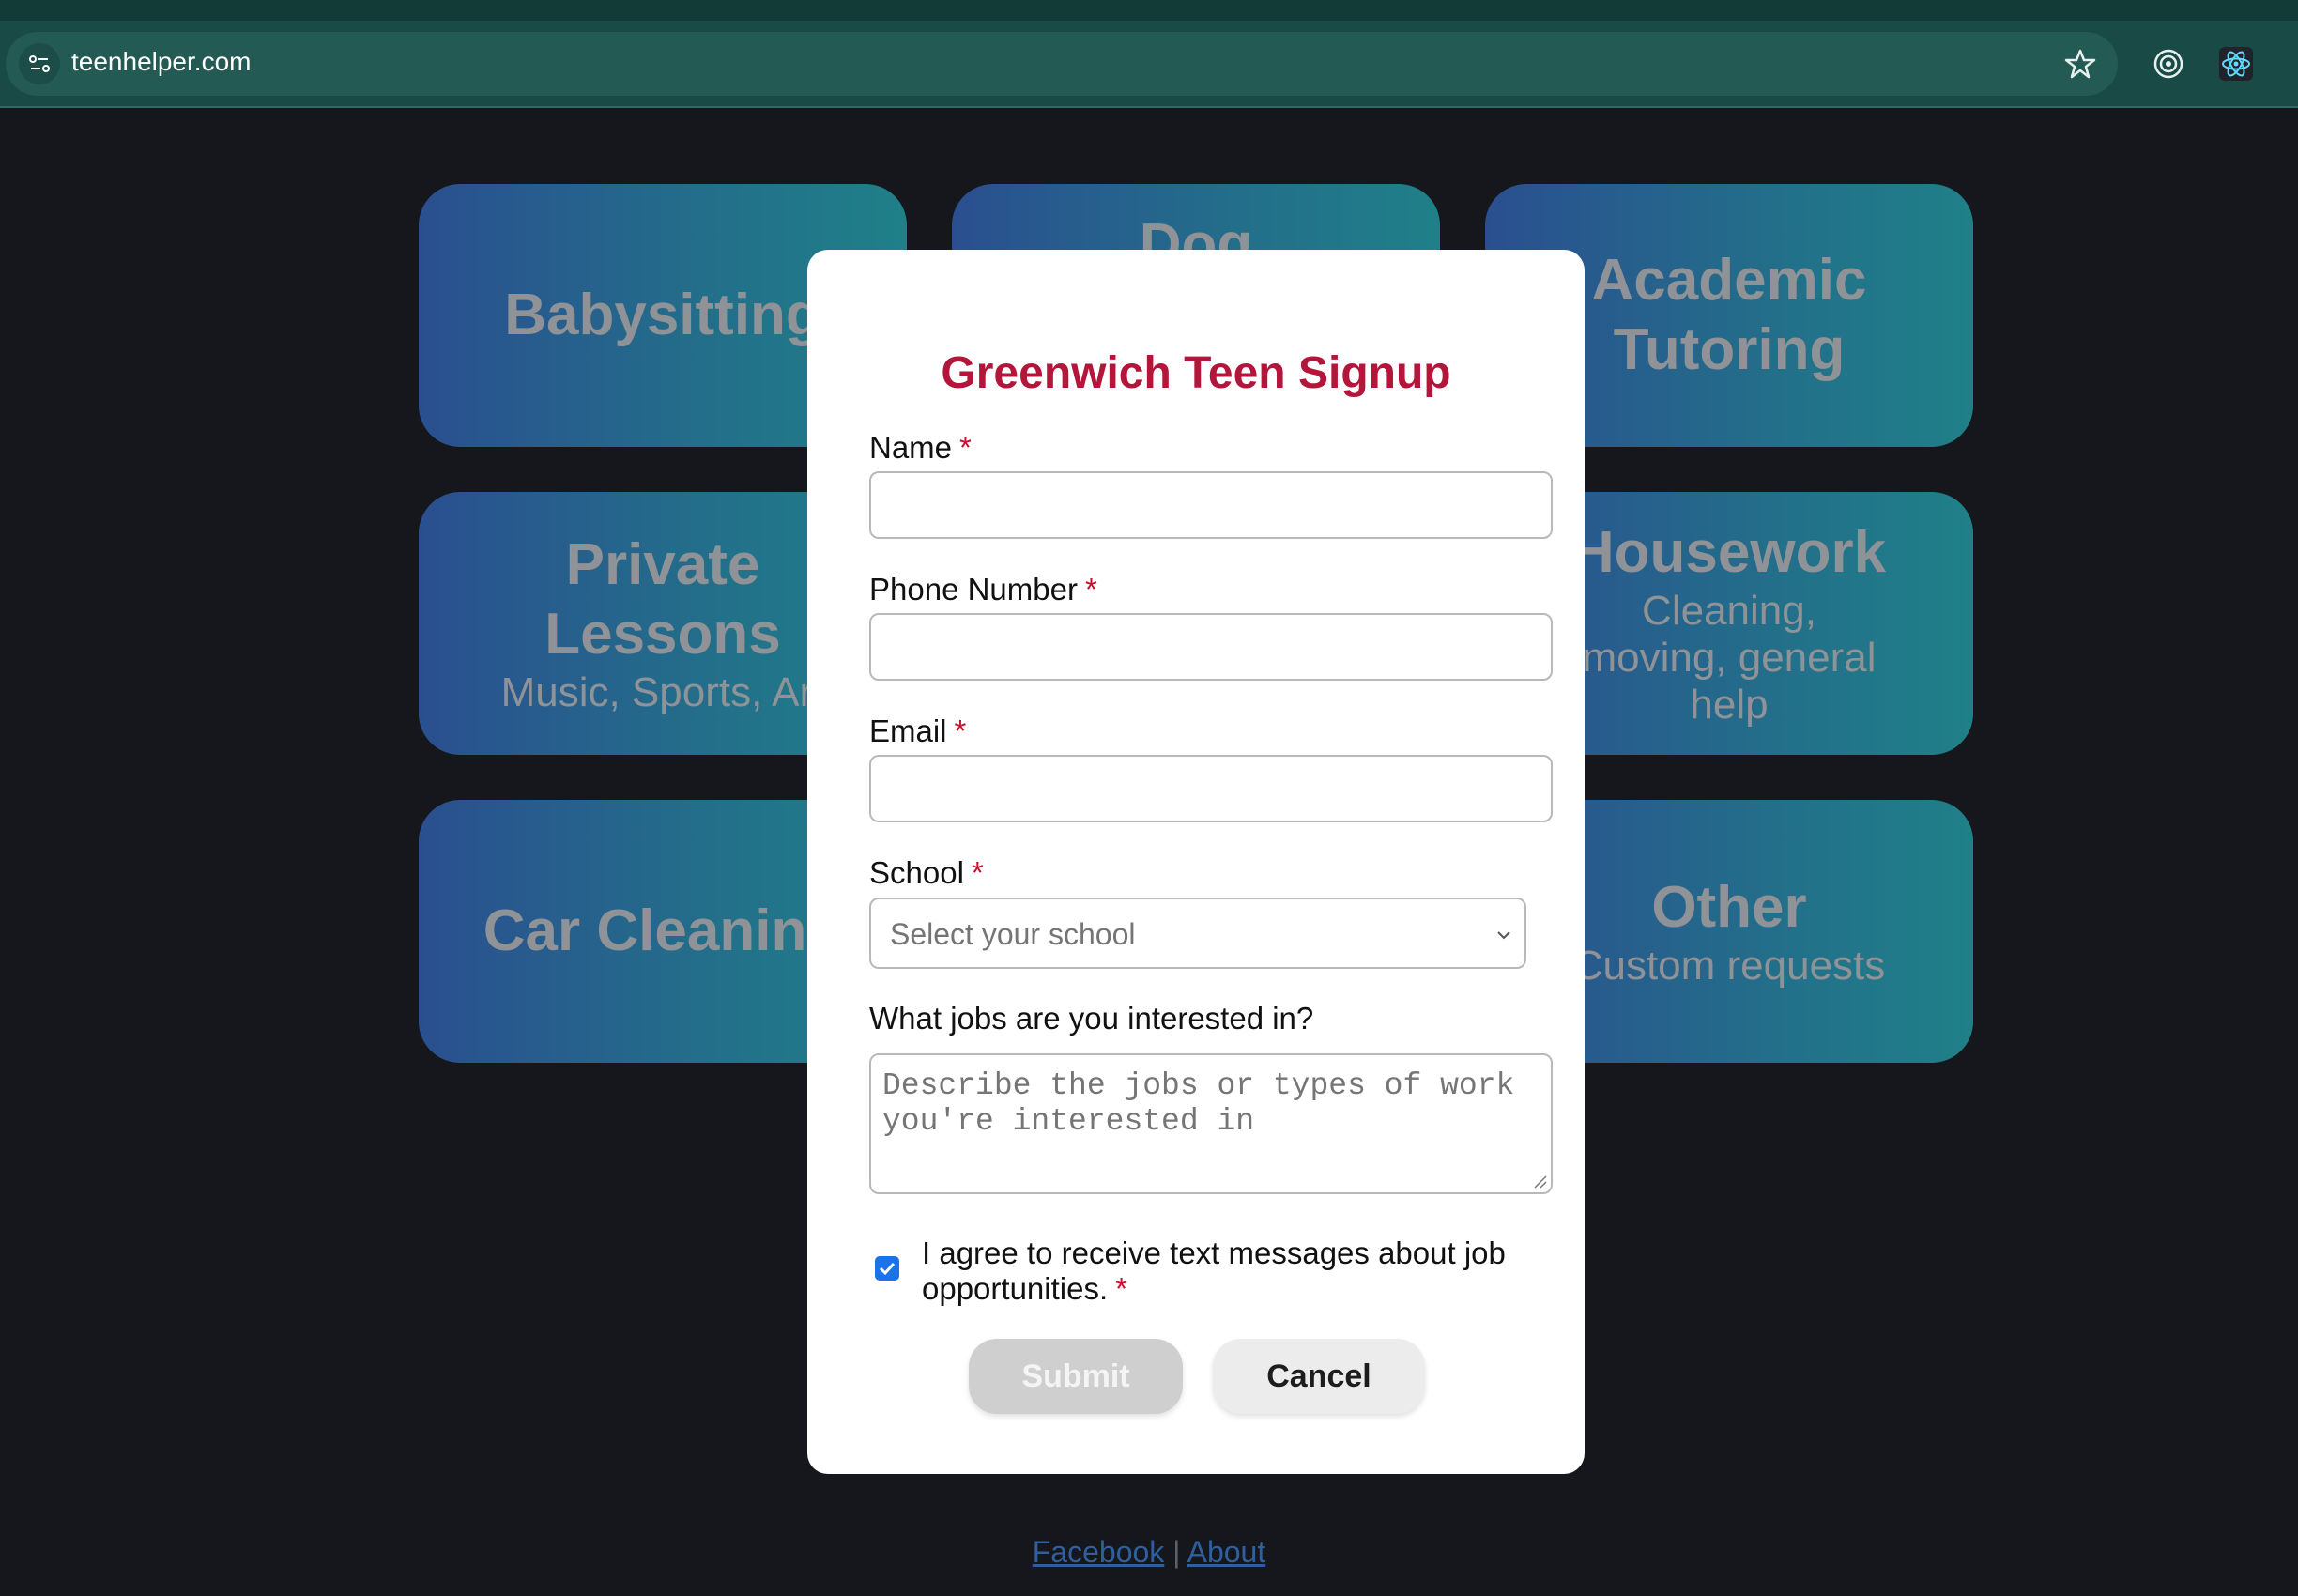 Image resolution: width=2298 pixels, height=1596 pixels. I want to click on tile-title: Housework, so click(1729, 553).